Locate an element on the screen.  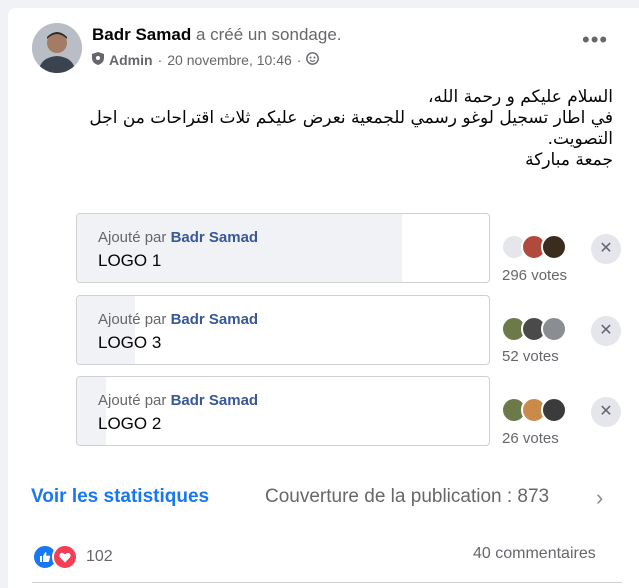
post-meta: Admin · 20 novembre, 10:46 · is located at coordinates (206, 60).